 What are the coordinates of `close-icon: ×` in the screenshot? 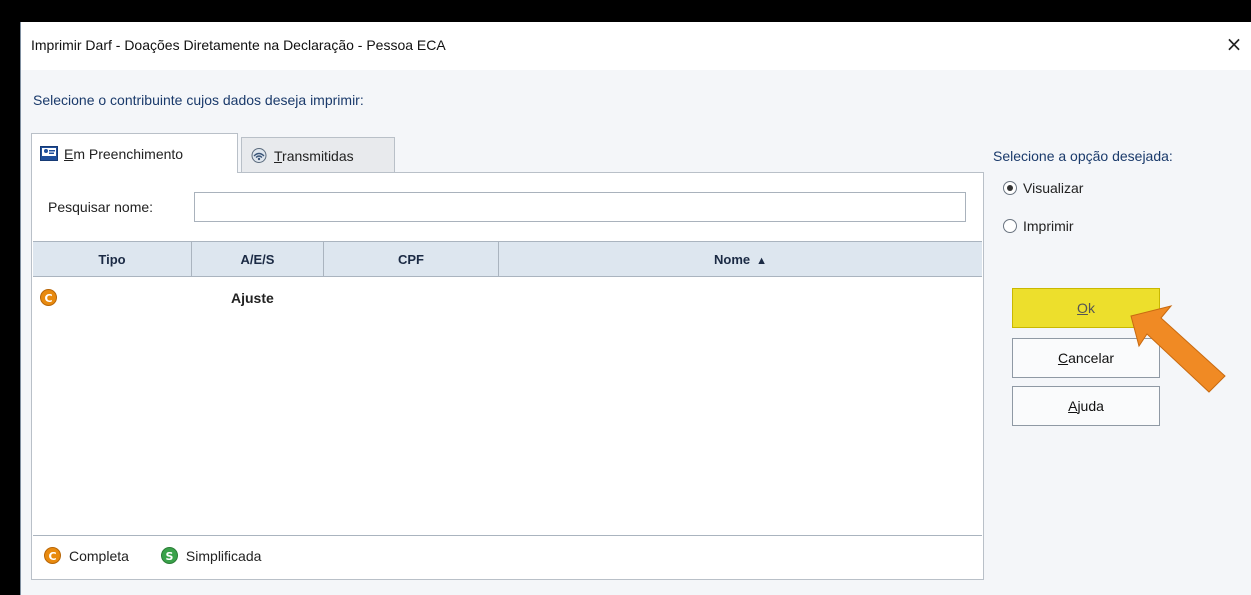 It's located at (1234, 44).